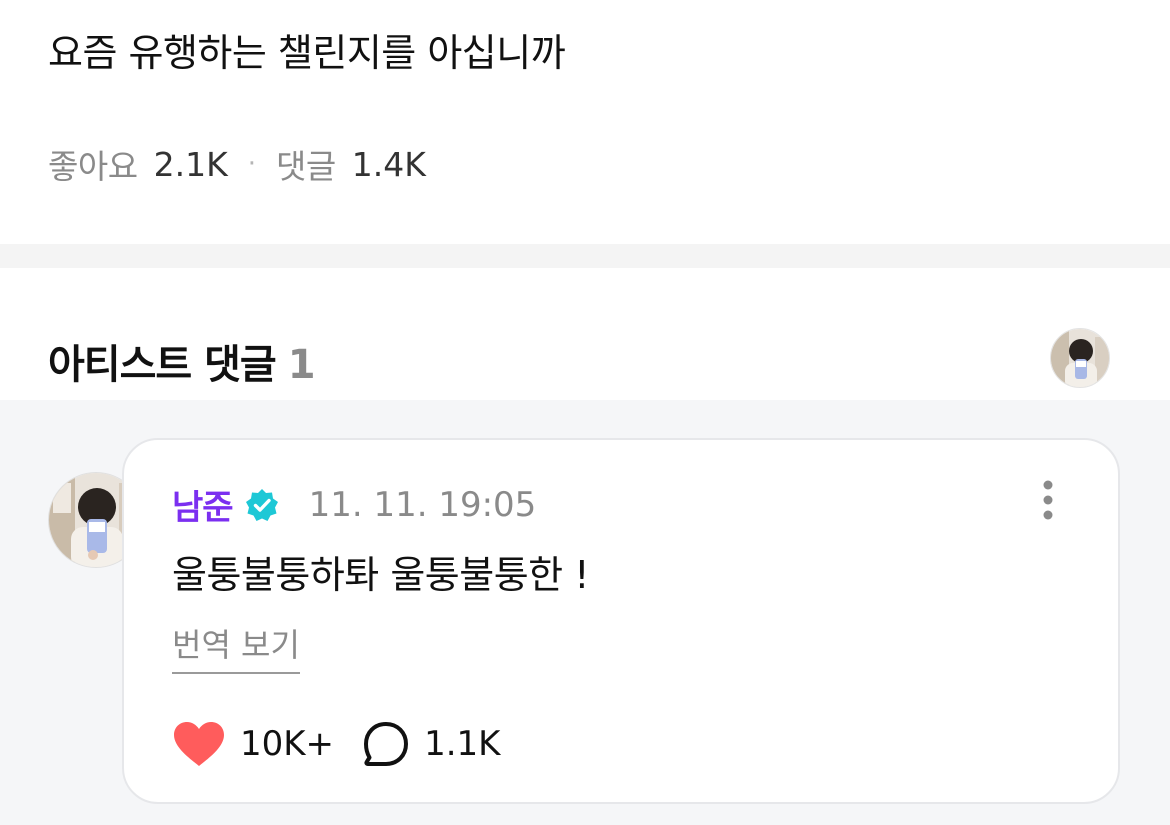 This screenshot has width=1170, height=825. I want to click on more-vertical-icon, so click(1048, 500).